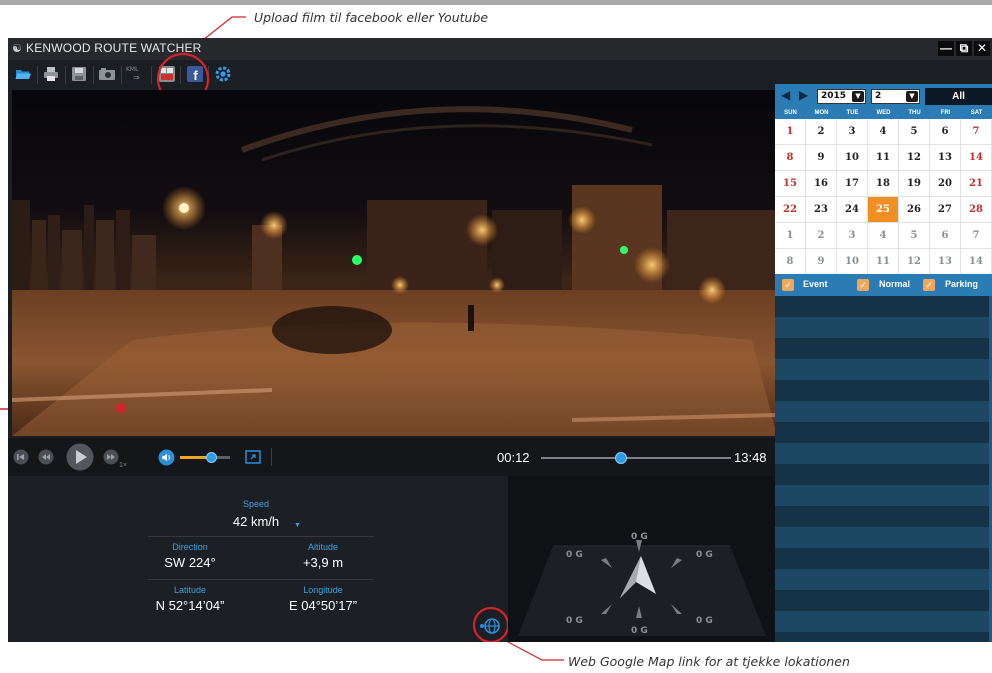  I want to click on seek-bar-track, so click(636, 458).